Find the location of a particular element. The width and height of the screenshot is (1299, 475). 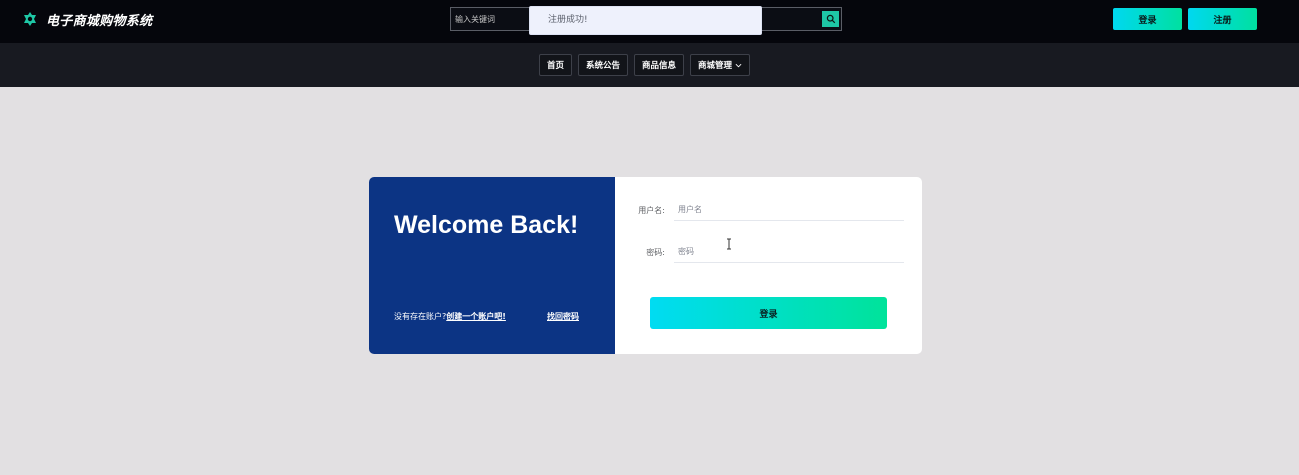

search-button is located at coordinates (830, 19).